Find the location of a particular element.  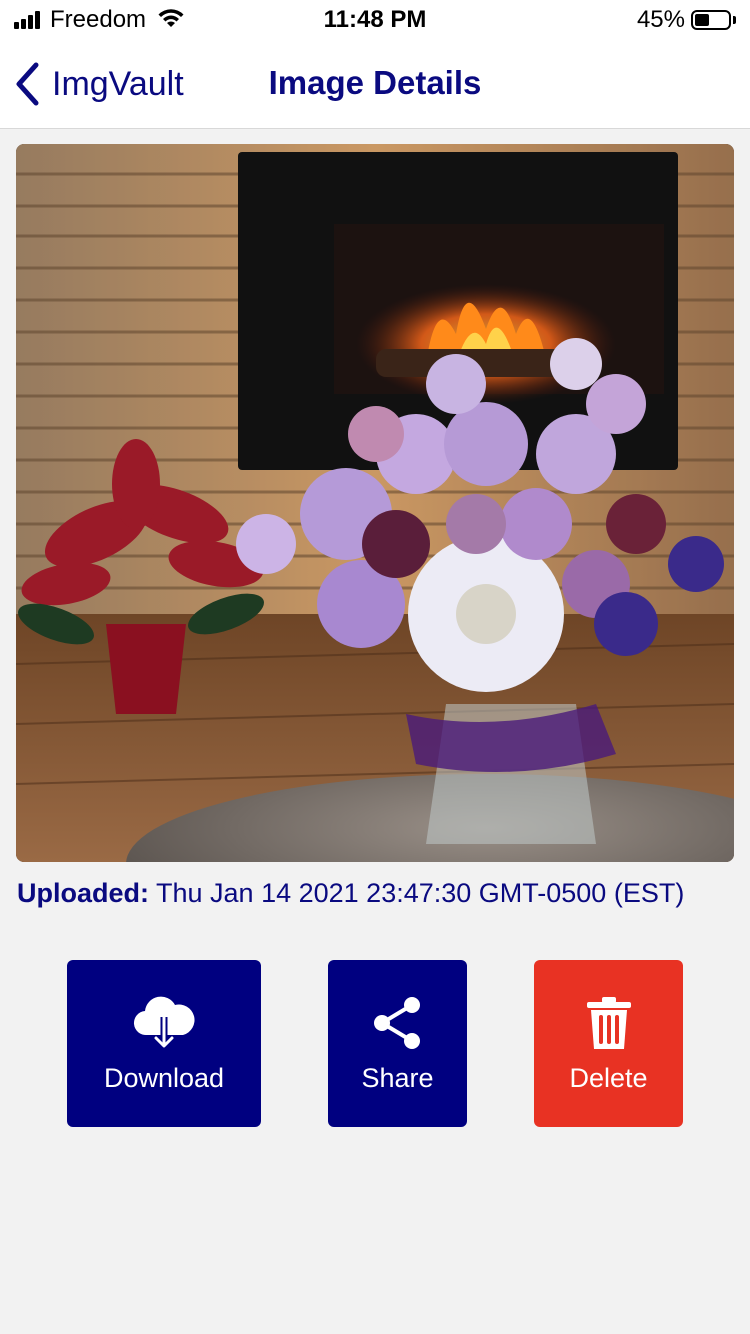

battery-percent: 45% is located at coordinates (660, 19).